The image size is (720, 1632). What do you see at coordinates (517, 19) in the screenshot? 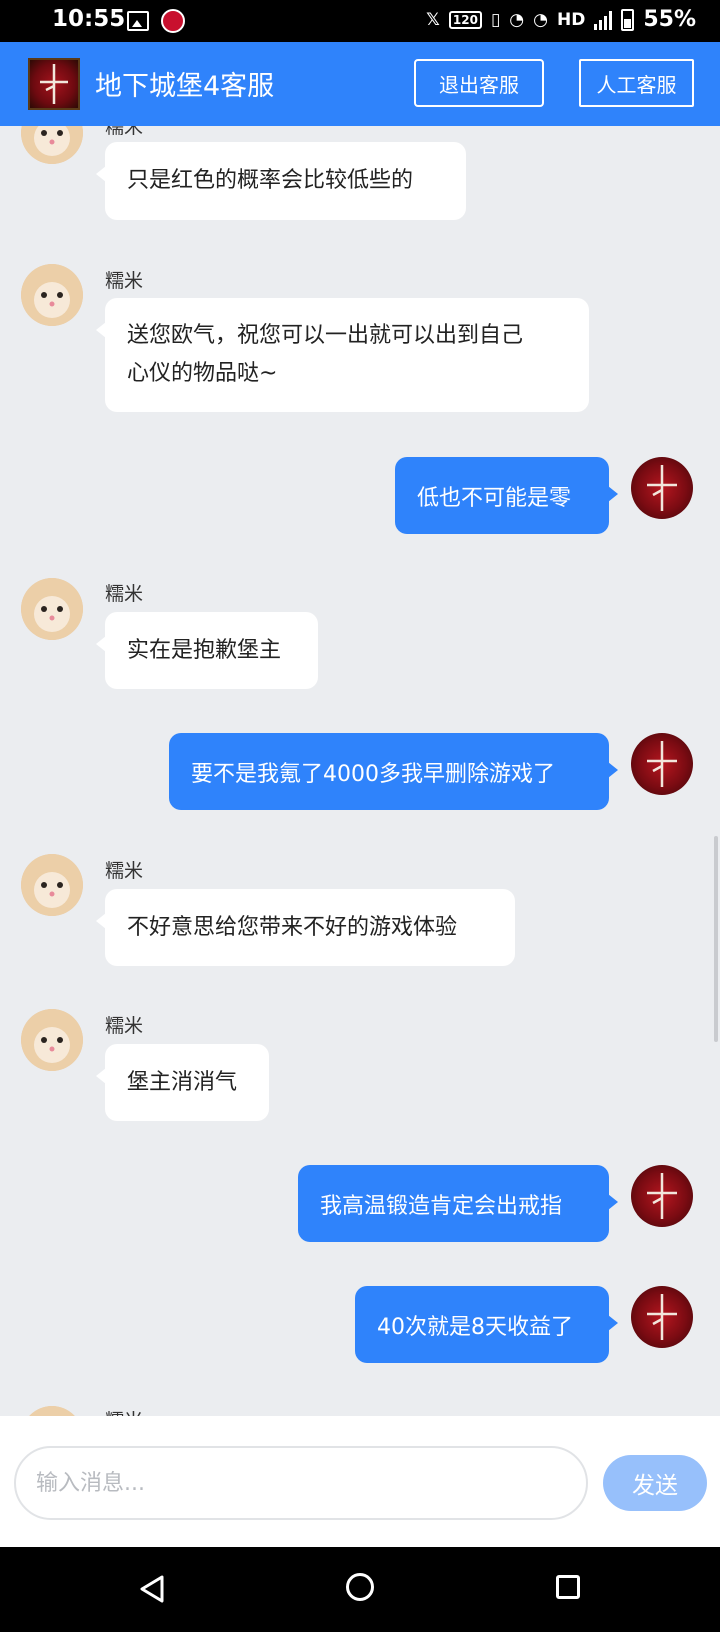
I see `wifi-icon: ◔` at bounding box center [517, 19].